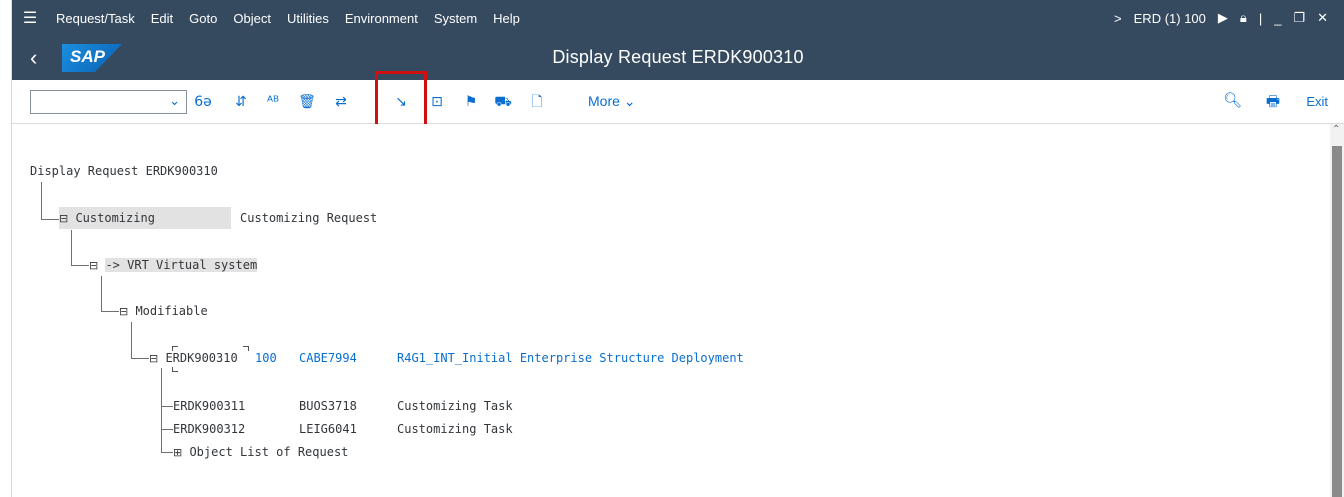 This screenshot has height=497, width=1344. Describe the element at coordinates (455, 18) in the screenshot. I see `menu-system: System` at that location.